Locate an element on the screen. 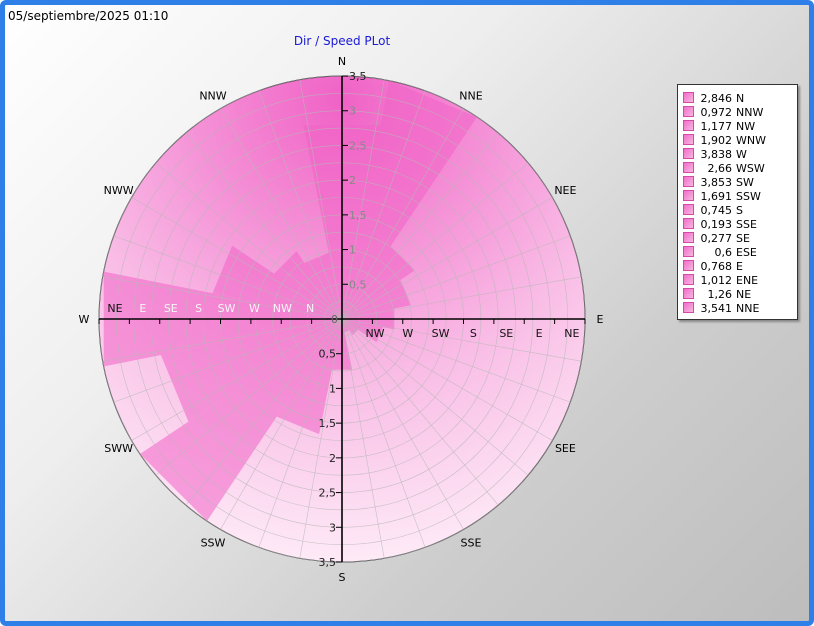 This screenshot has width=814, height=626. tick-label-upper: 3 is located at coordinates (352, 111).